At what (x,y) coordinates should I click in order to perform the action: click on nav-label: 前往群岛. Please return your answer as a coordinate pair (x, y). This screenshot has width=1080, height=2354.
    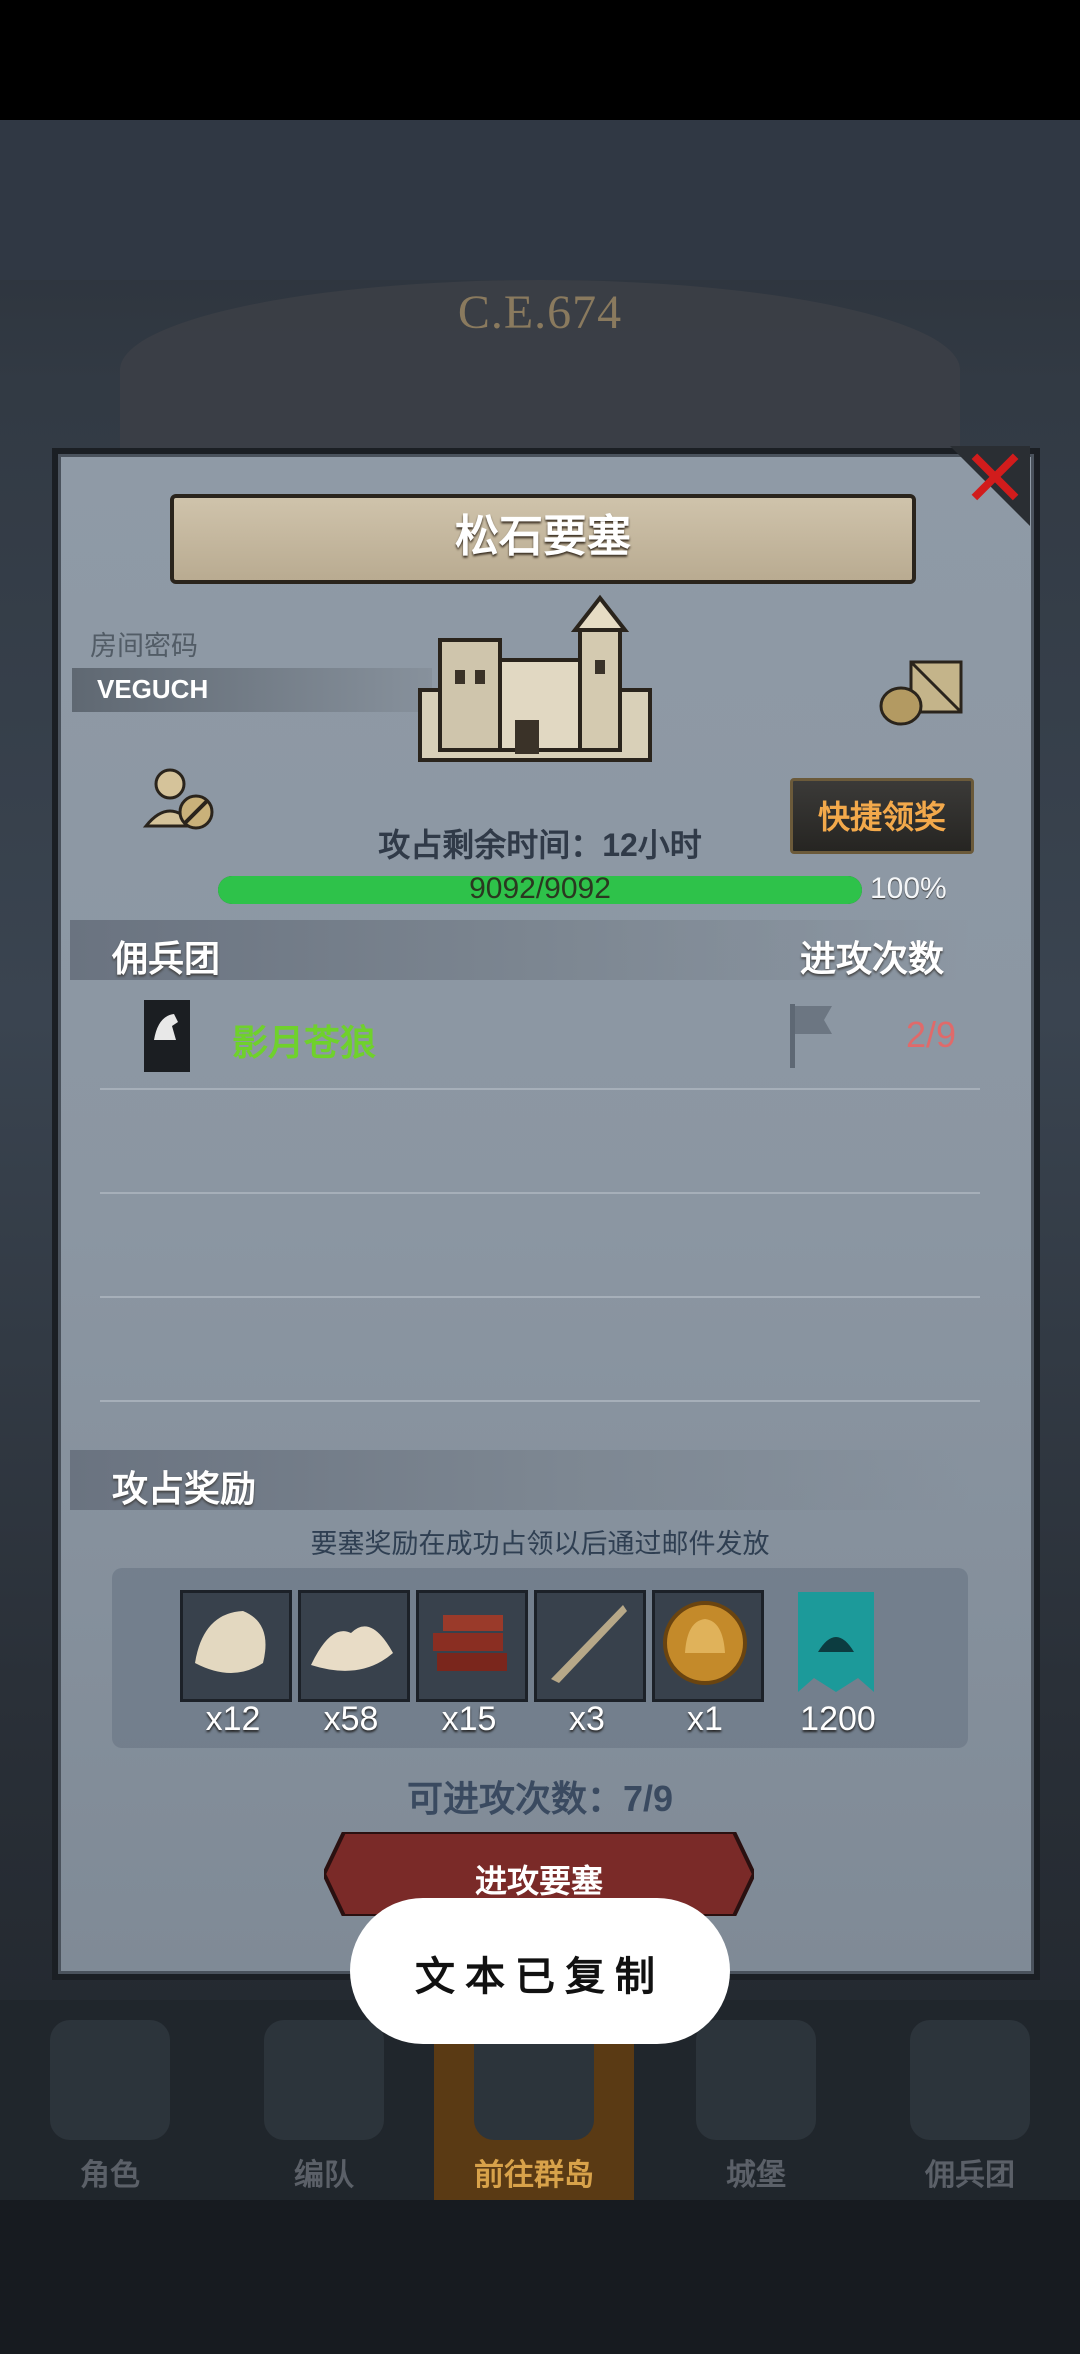
    Looking at the image, I should click on (534, 2175).